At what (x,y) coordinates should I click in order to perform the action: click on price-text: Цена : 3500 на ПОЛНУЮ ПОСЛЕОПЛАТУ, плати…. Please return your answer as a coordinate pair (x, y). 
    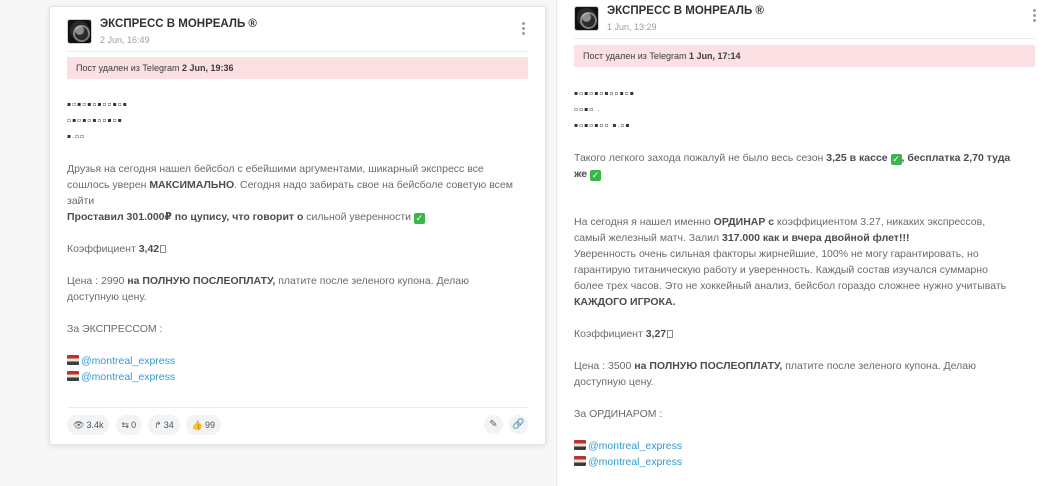
    Looking at the image, I should click on (775, 374).